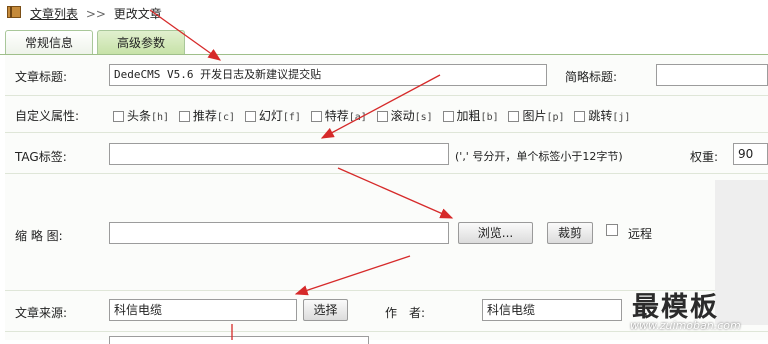  What do you see at coordinates (395, 193) in the screenshot?
I see `arrow-to-browse` at bounding box center [395, 193].